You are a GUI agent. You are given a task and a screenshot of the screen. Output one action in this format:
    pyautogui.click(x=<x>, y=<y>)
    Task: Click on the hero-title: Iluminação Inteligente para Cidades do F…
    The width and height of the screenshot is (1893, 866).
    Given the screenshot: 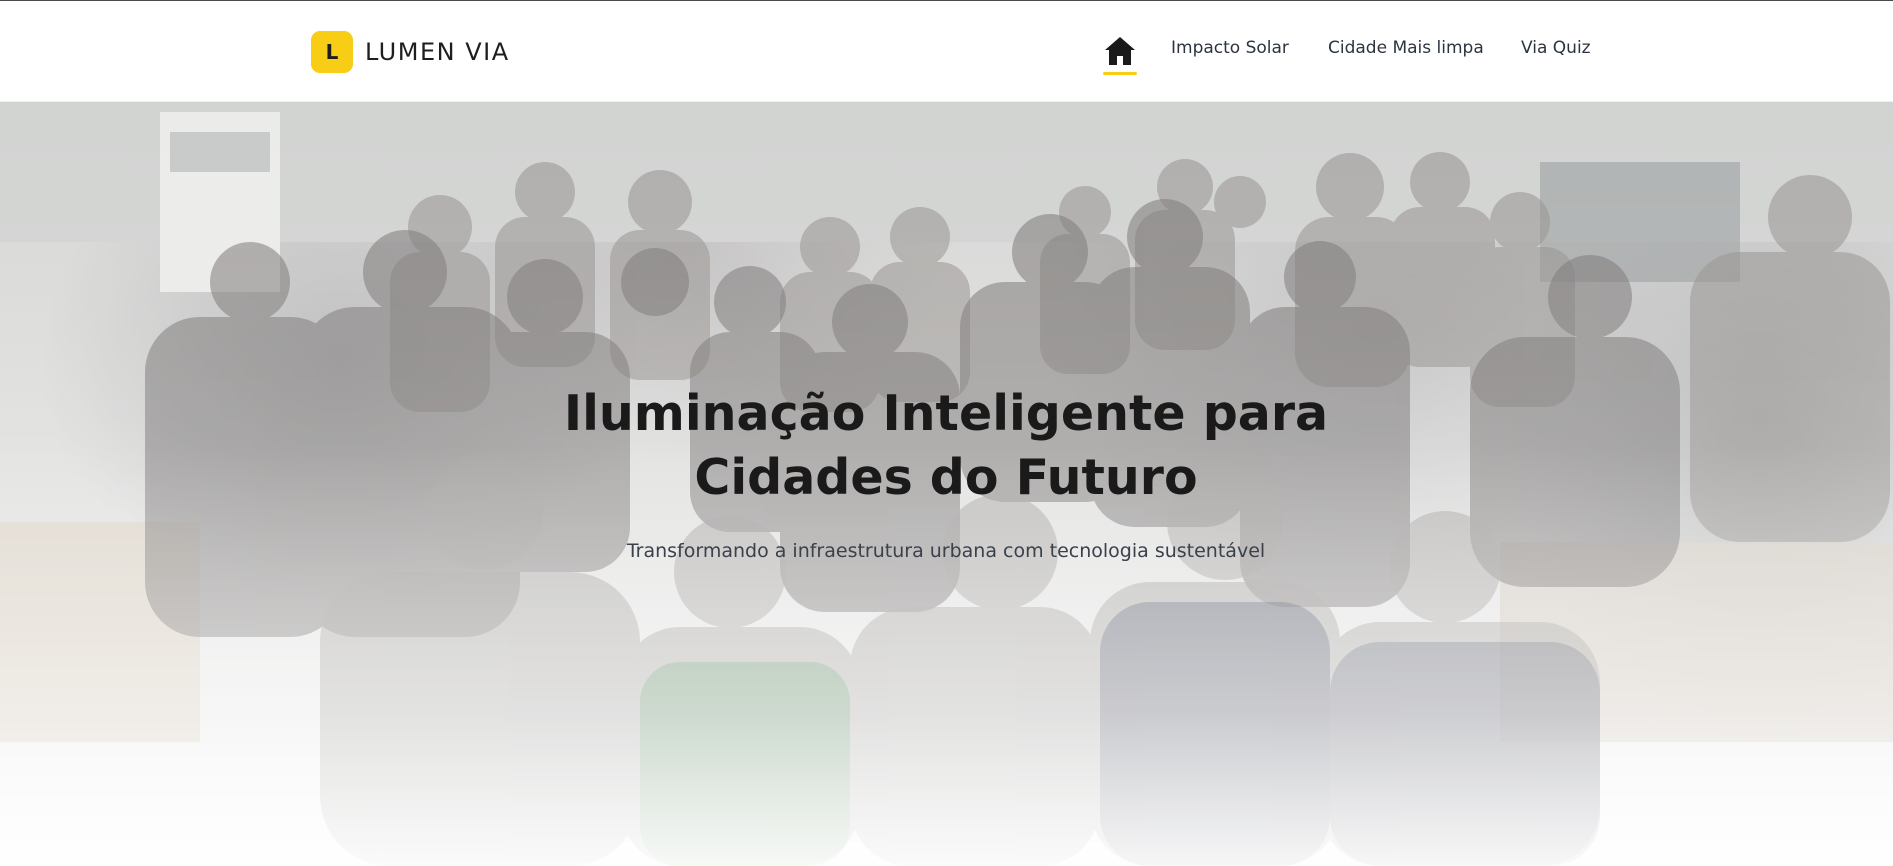 What is the action you would take?
    pyautogui.click(x=946, y=446)
    